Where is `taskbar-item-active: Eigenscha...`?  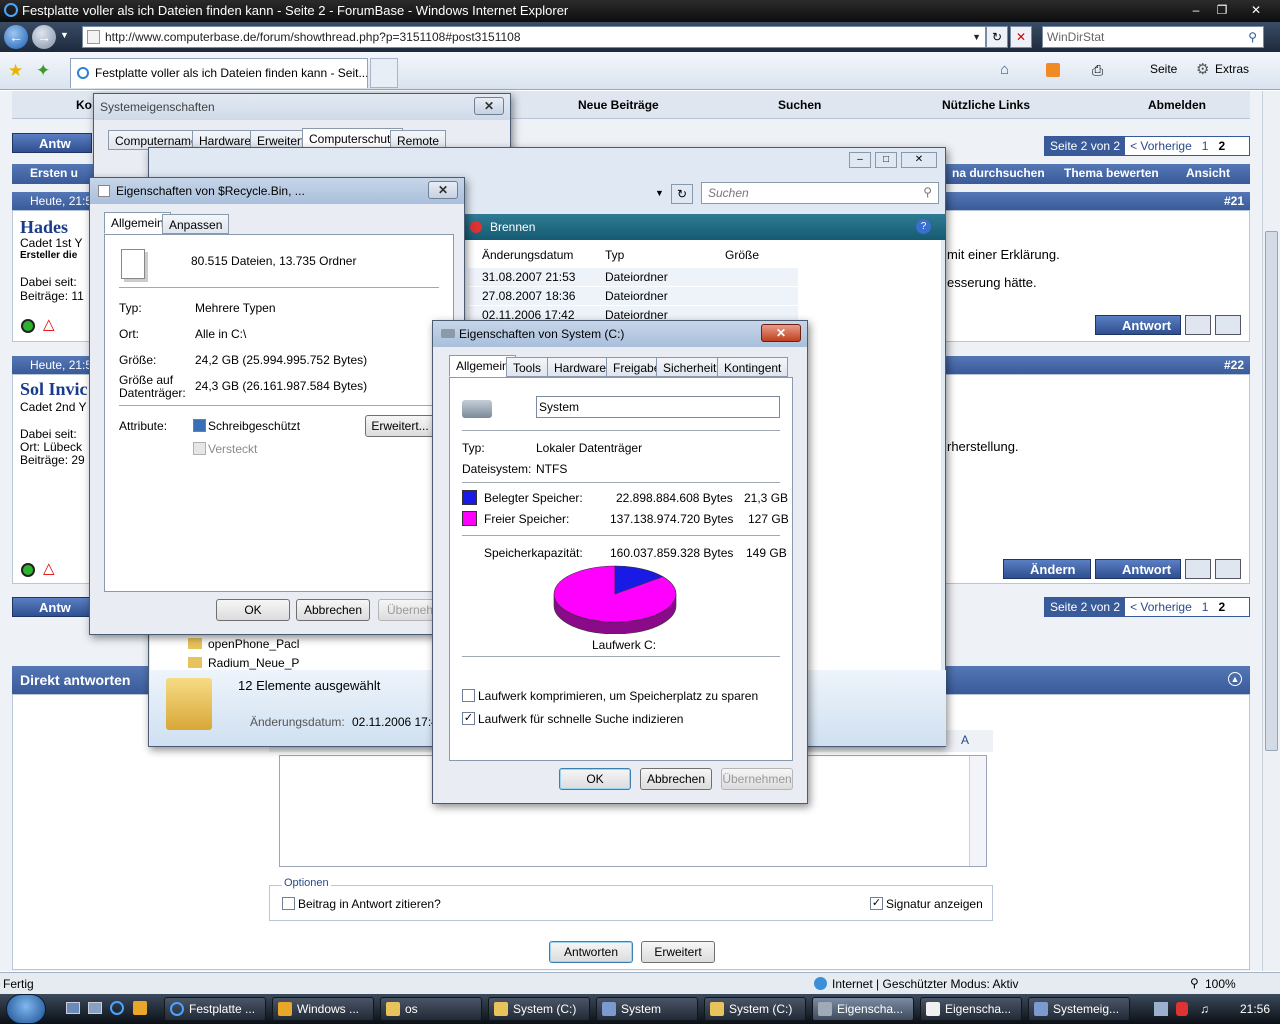
taskbar-item-active: Eigenscha... is located at coordinates (863, 1009).